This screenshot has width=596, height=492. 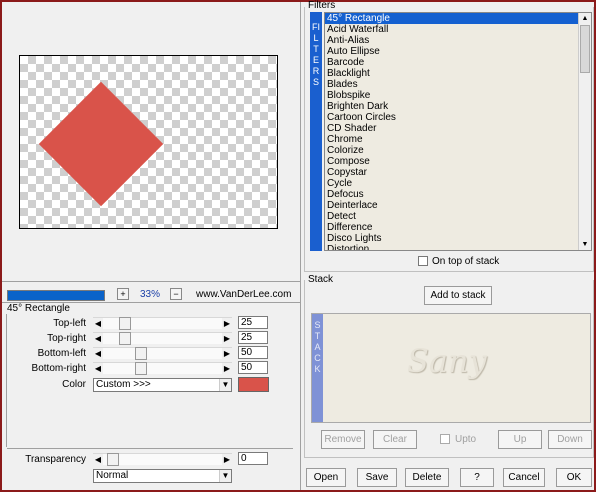 What do you see at coordinates (458, 40) in the screenshot?
I see `filter-list-item: Anti-Alias` at bounding box center [458, 40].